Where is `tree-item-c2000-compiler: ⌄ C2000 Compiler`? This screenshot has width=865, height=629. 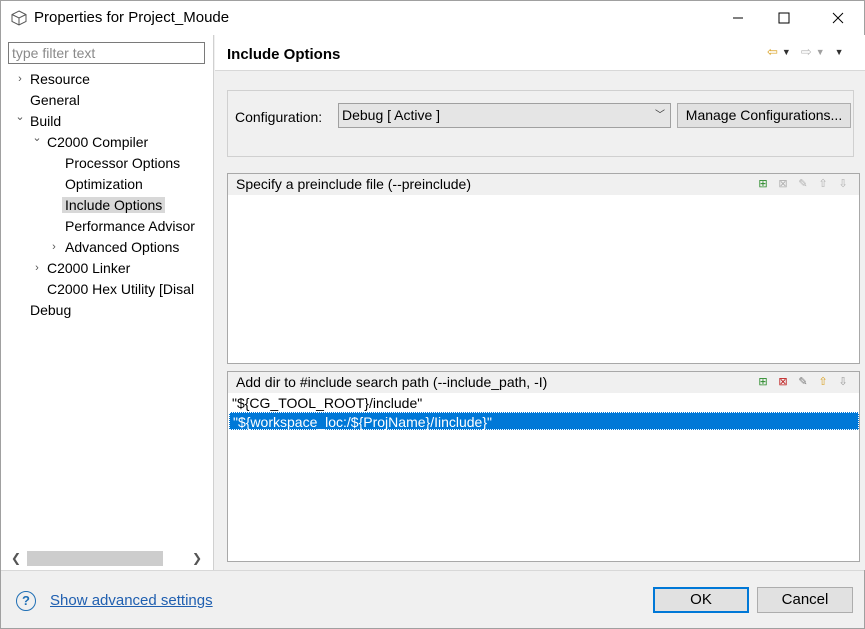
tree-item-c2000-compiler: ⌄ C2000 Compiler is located at coordinates (90, 142).